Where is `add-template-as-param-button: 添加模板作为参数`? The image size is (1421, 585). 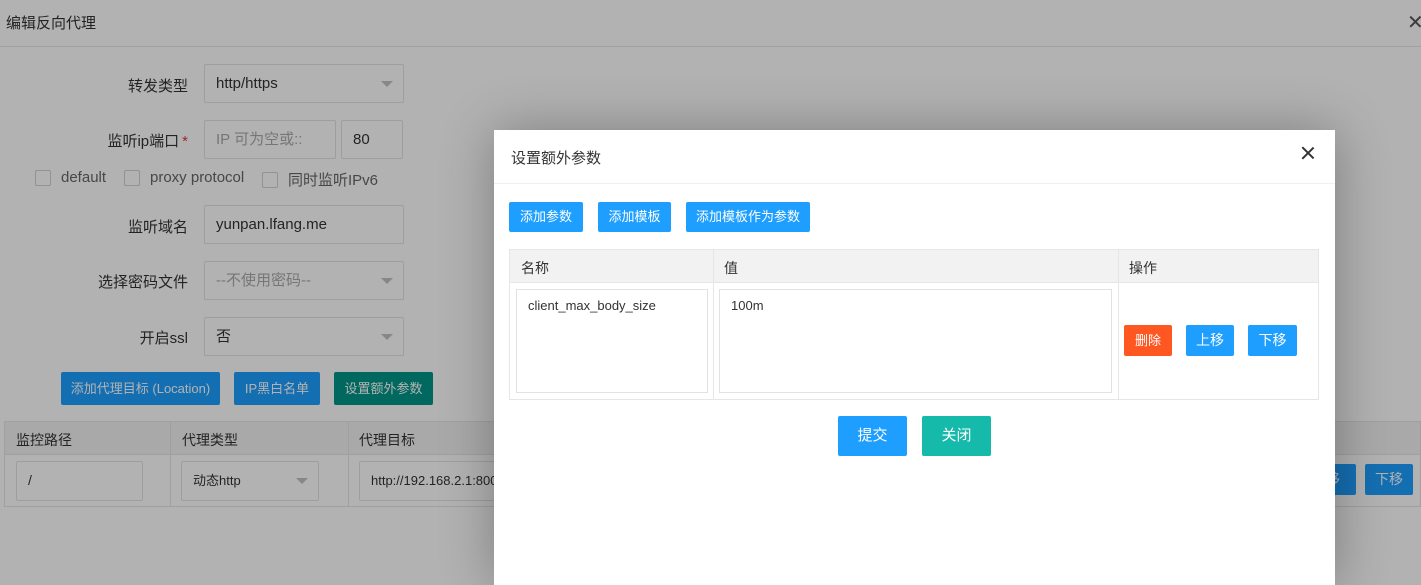 add-template-as-param-button: 添加模板作为参数 is located at coordinates (748, 217).